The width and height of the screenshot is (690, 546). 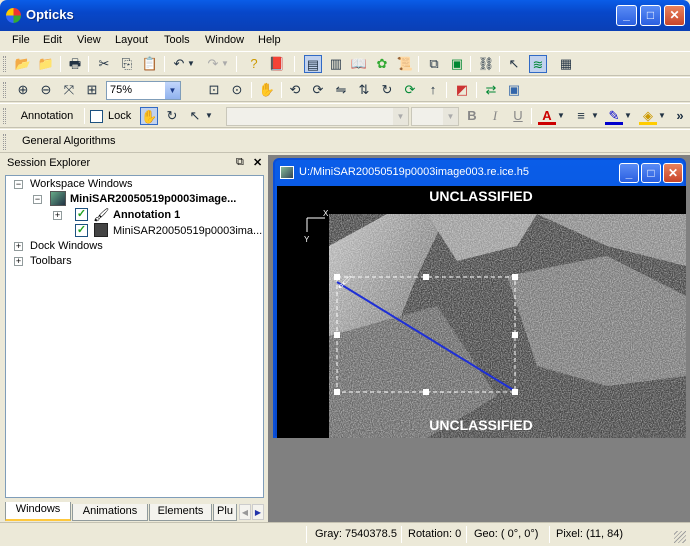 I want to click on link-icon: ⛓, so click(x=486, y=64).